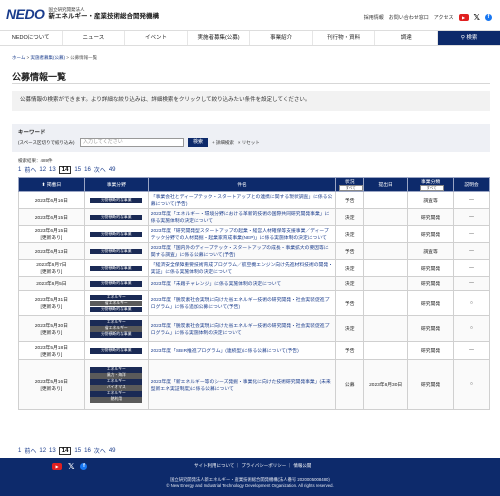  Describe the element at coordinates (444, 17) in the screenshot. I see `access-link: アクセス` at that location.